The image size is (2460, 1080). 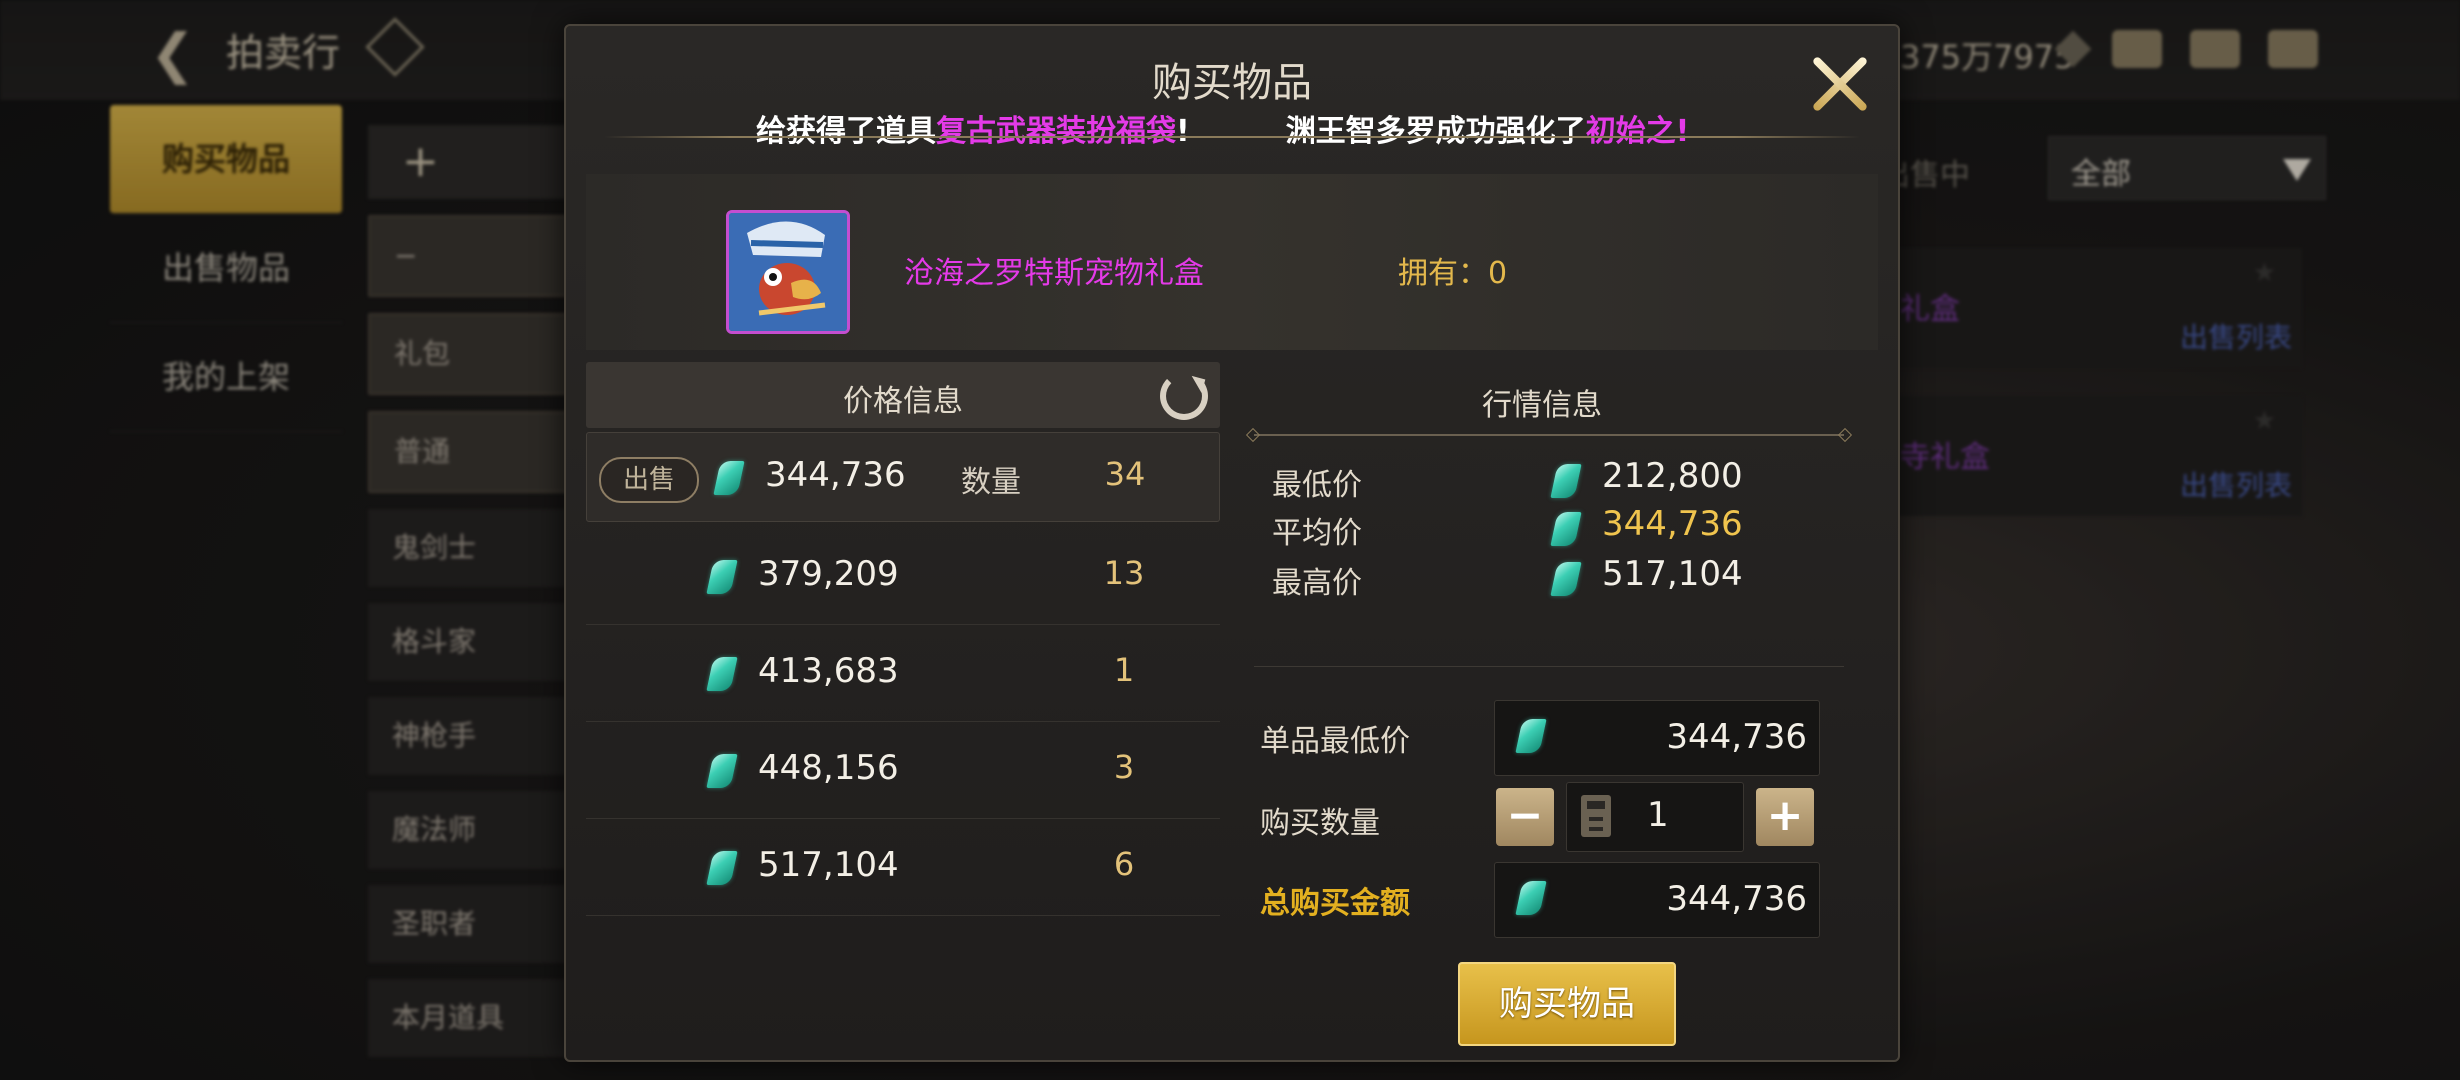 I want to click on calculator-icon, so click(x=1596, y=816).